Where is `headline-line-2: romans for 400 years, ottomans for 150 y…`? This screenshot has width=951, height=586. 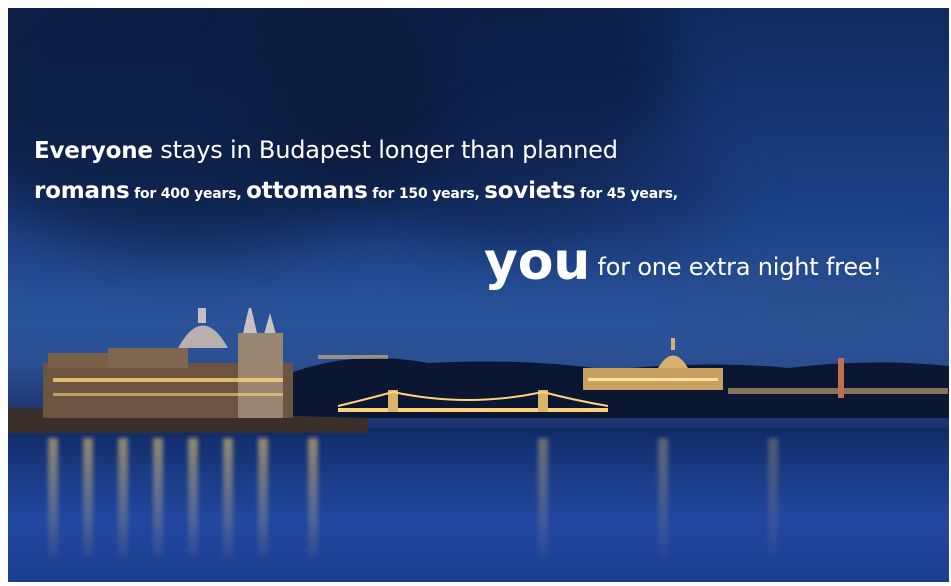 headline-line-2: romans for 400 years, ottomans for 150 y… is located at coordinates (356, 191).